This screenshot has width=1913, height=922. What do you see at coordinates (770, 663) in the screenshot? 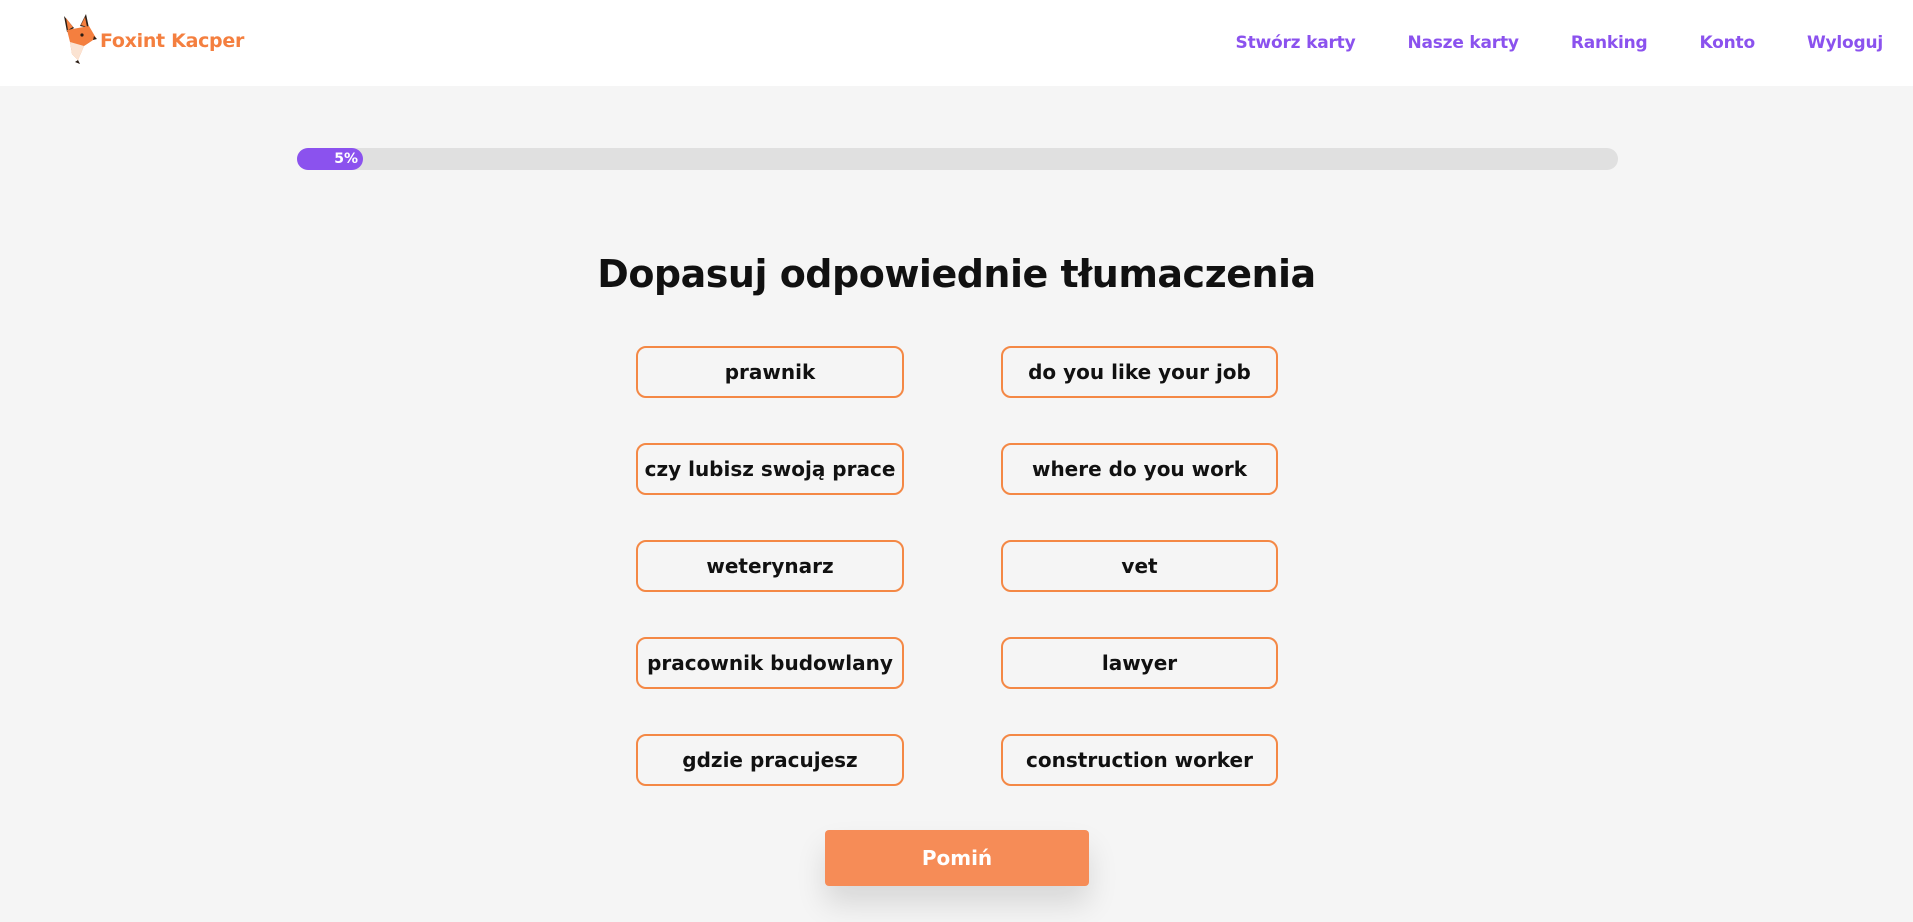
I see `match-tile-source: pracownik budowlany` at bounding box center [770, 663].